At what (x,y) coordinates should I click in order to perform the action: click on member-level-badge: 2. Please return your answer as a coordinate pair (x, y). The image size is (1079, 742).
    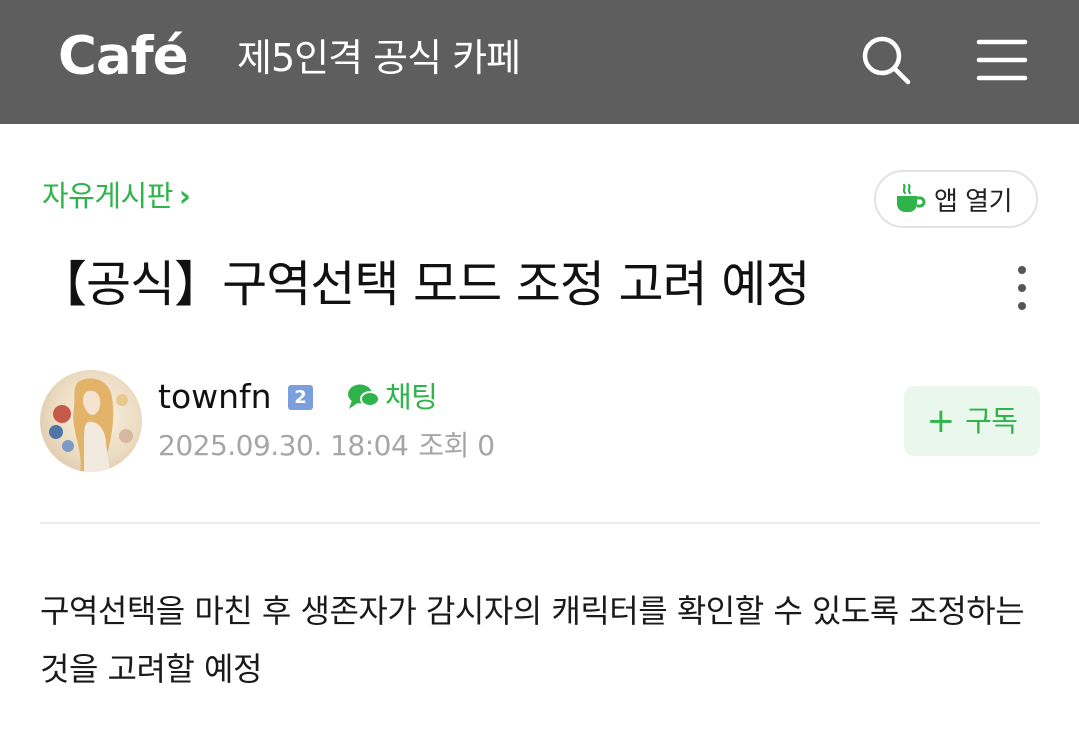
    Looking at the image, I should click on (300, 397).